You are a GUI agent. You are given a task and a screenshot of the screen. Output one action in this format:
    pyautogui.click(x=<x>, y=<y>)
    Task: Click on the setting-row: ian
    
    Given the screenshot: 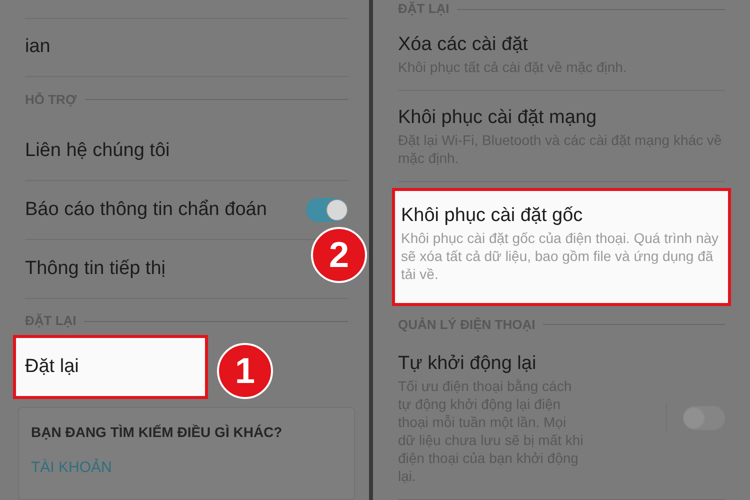 What is the action you would take?
    pyautogui.click(x=37, y=47)
    